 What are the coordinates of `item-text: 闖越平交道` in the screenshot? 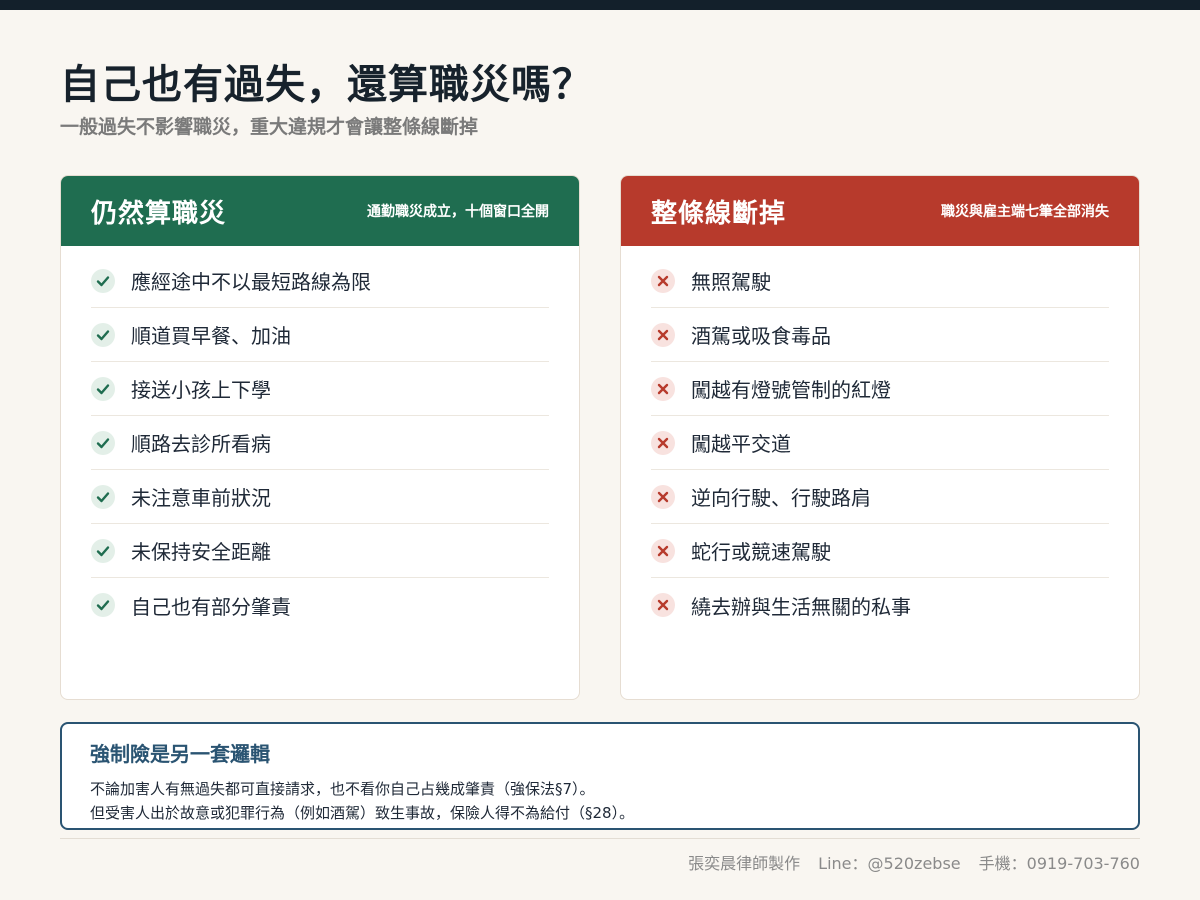 It's located at (741, 444).